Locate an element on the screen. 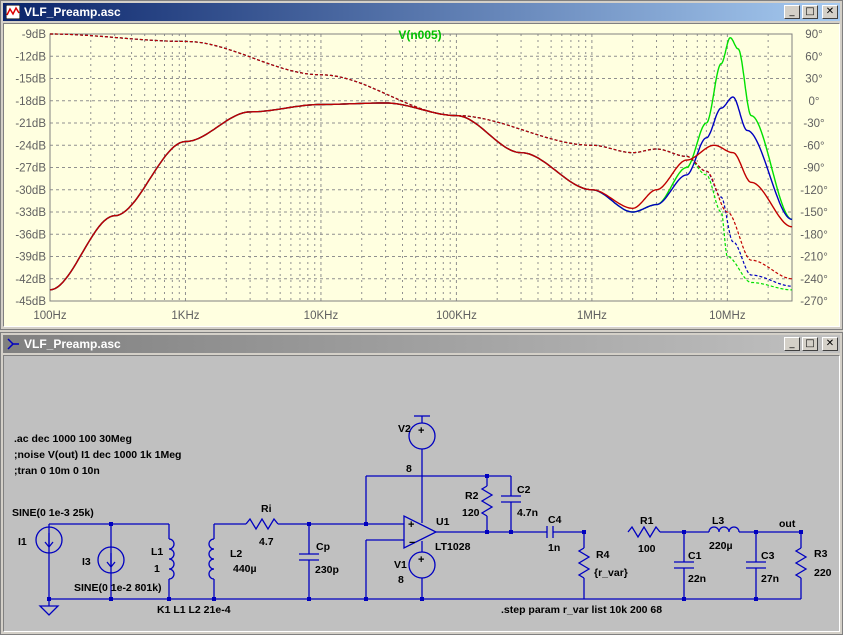 The height and width of the screenshot is (635, 843). y-tick-label: -45dB is located at coordinates (30, 302).